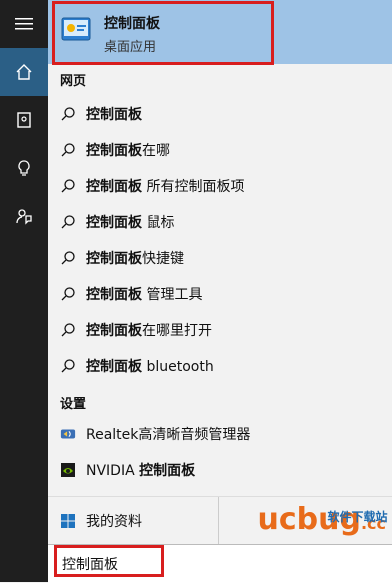 This screenshot has width=392, height=583. I want to click on notebook-icon, so click(24, 120).